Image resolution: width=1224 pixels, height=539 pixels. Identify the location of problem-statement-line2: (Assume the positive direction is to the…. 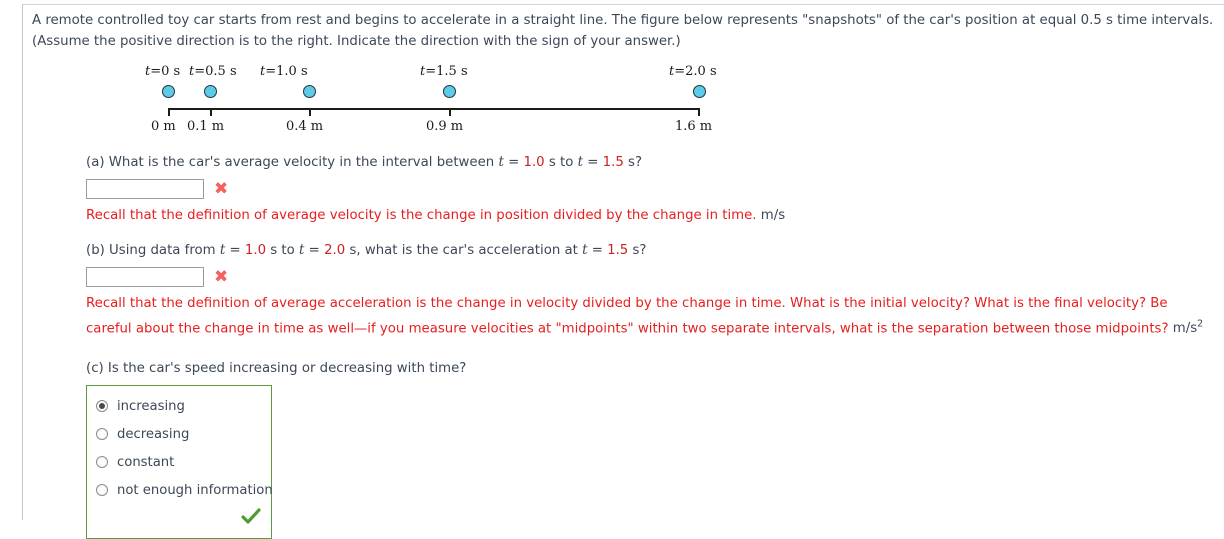
(356, 41).